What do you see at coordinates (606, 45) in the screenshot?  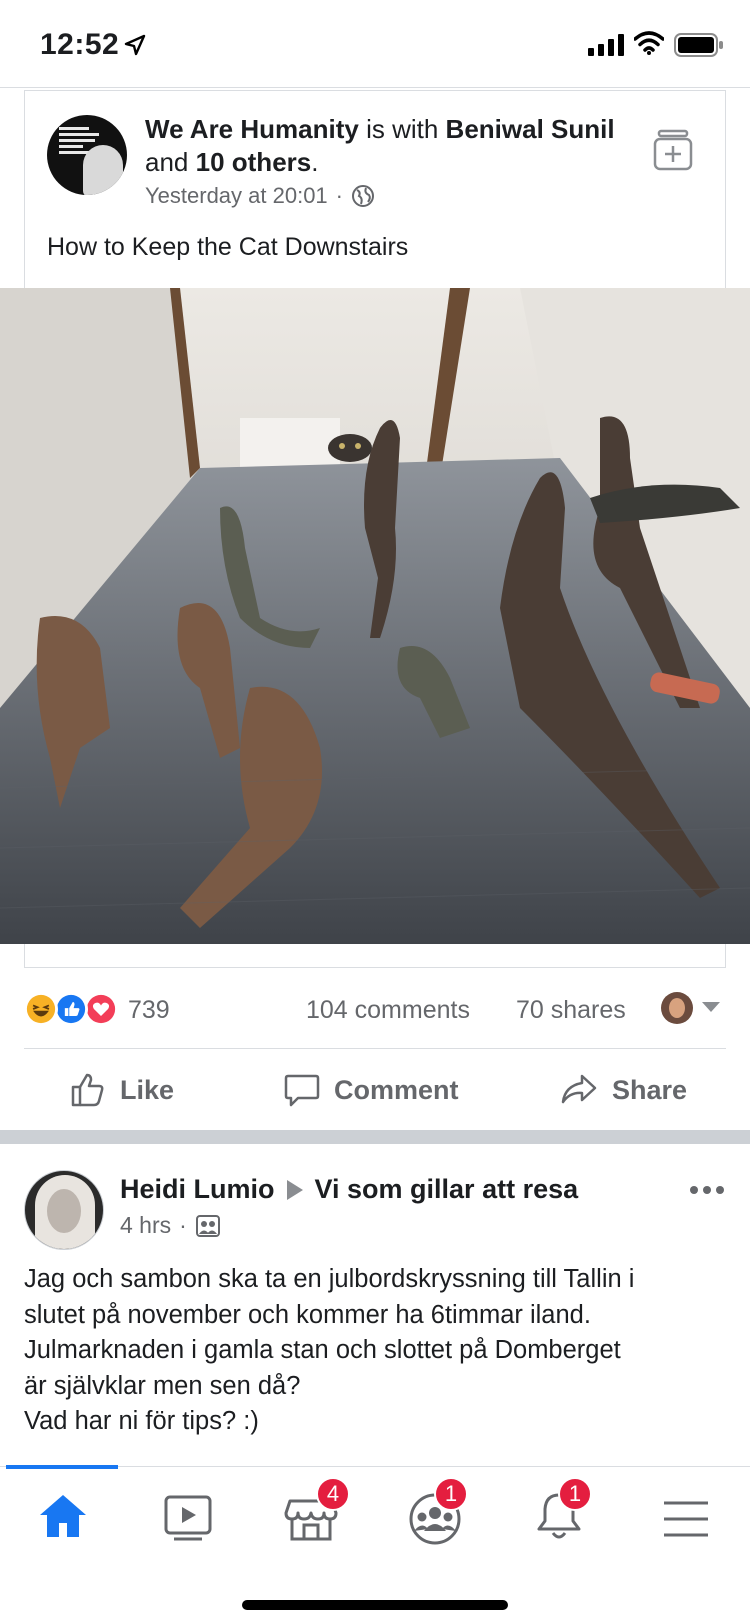 I see `signal-icon` at bounding box center [606, 45].